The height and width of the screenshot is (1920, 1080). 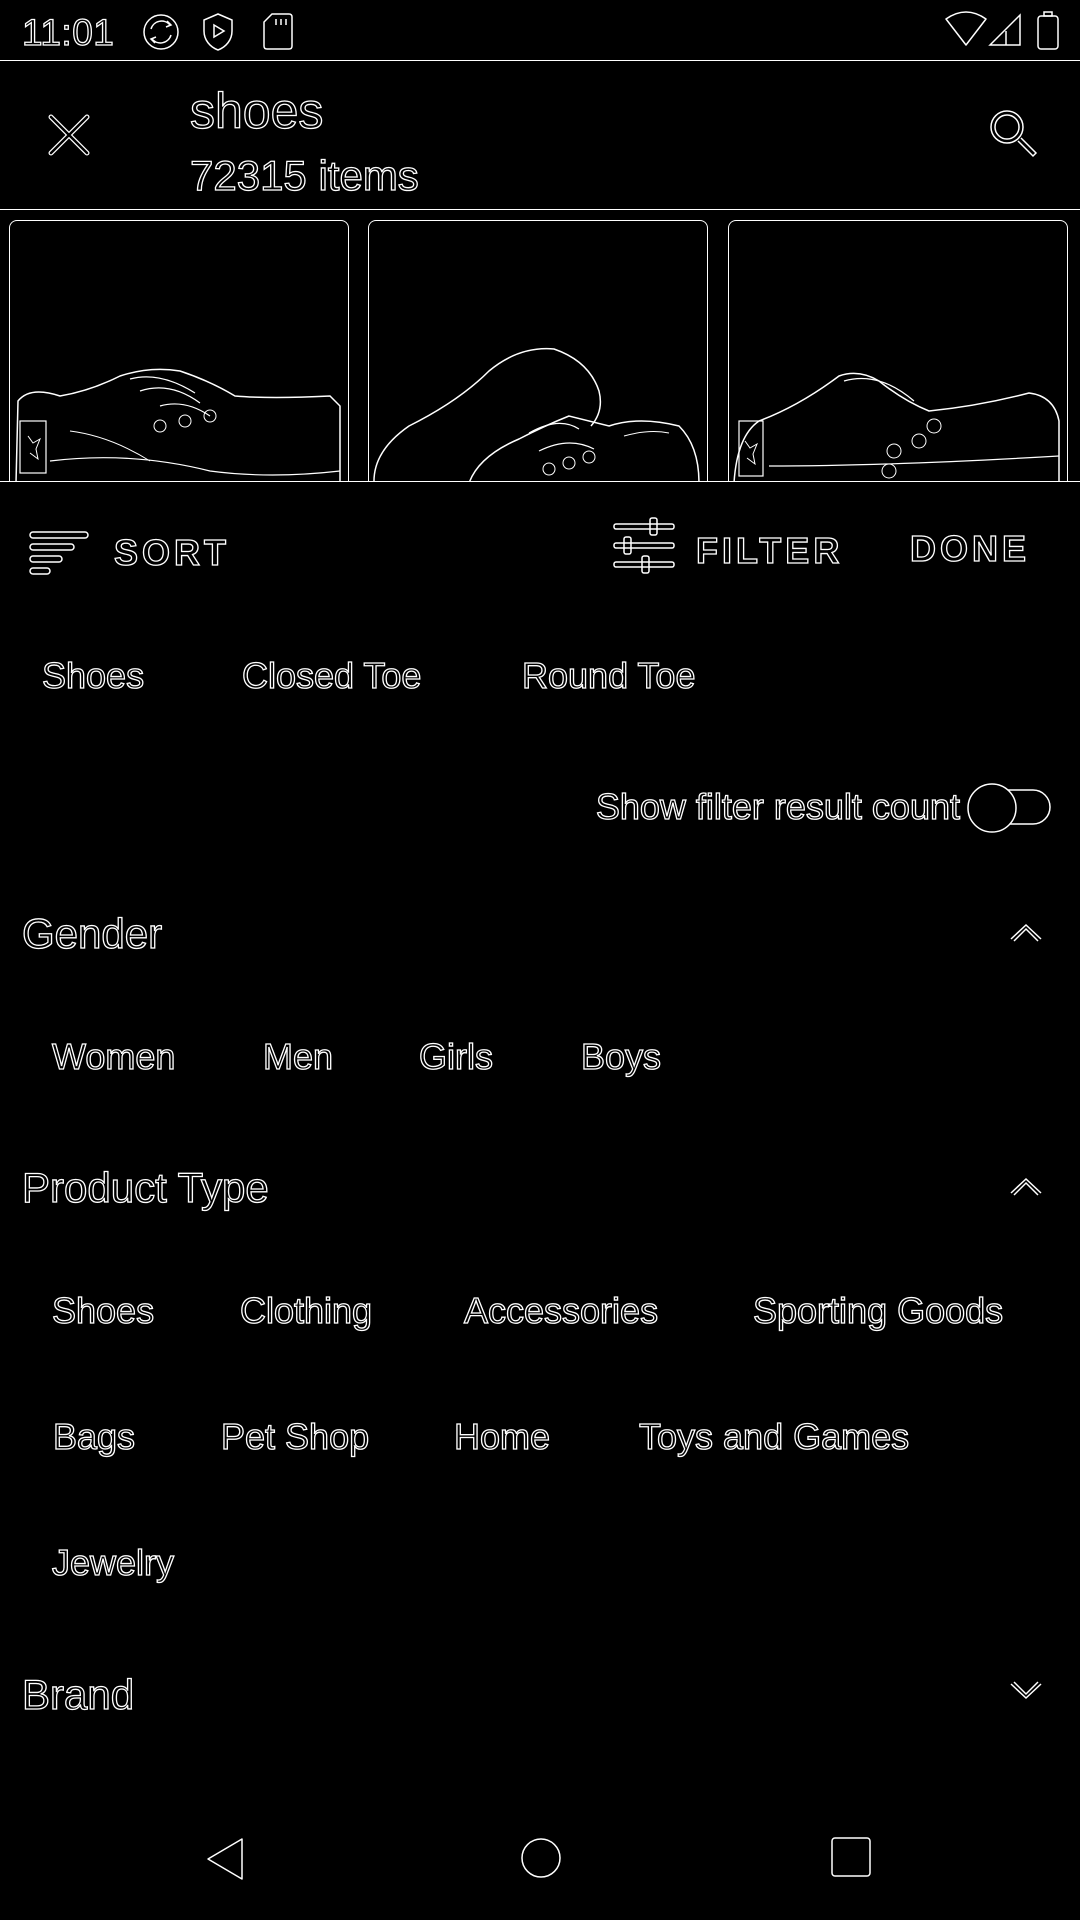 I want to click on search-header: shoes 72315 items, so click(x=540, y=136).